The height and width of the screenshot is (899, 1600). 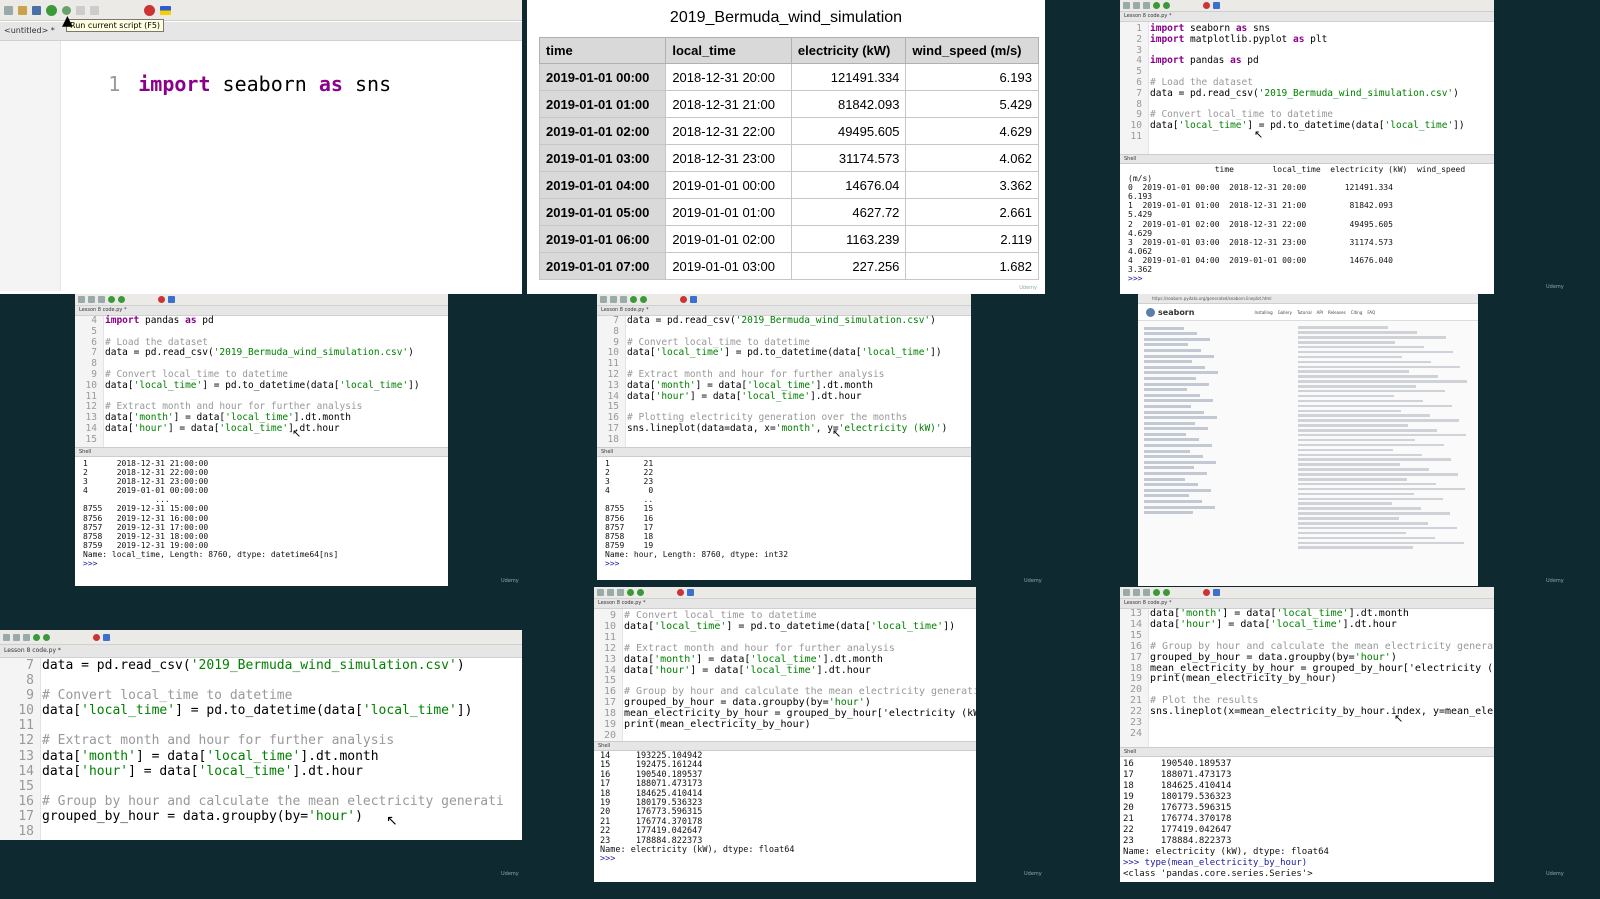 What do you see at coordinates (1307, 723) in the screenshot?
I see `code-line: 23` at bounding box center [1307, 723].